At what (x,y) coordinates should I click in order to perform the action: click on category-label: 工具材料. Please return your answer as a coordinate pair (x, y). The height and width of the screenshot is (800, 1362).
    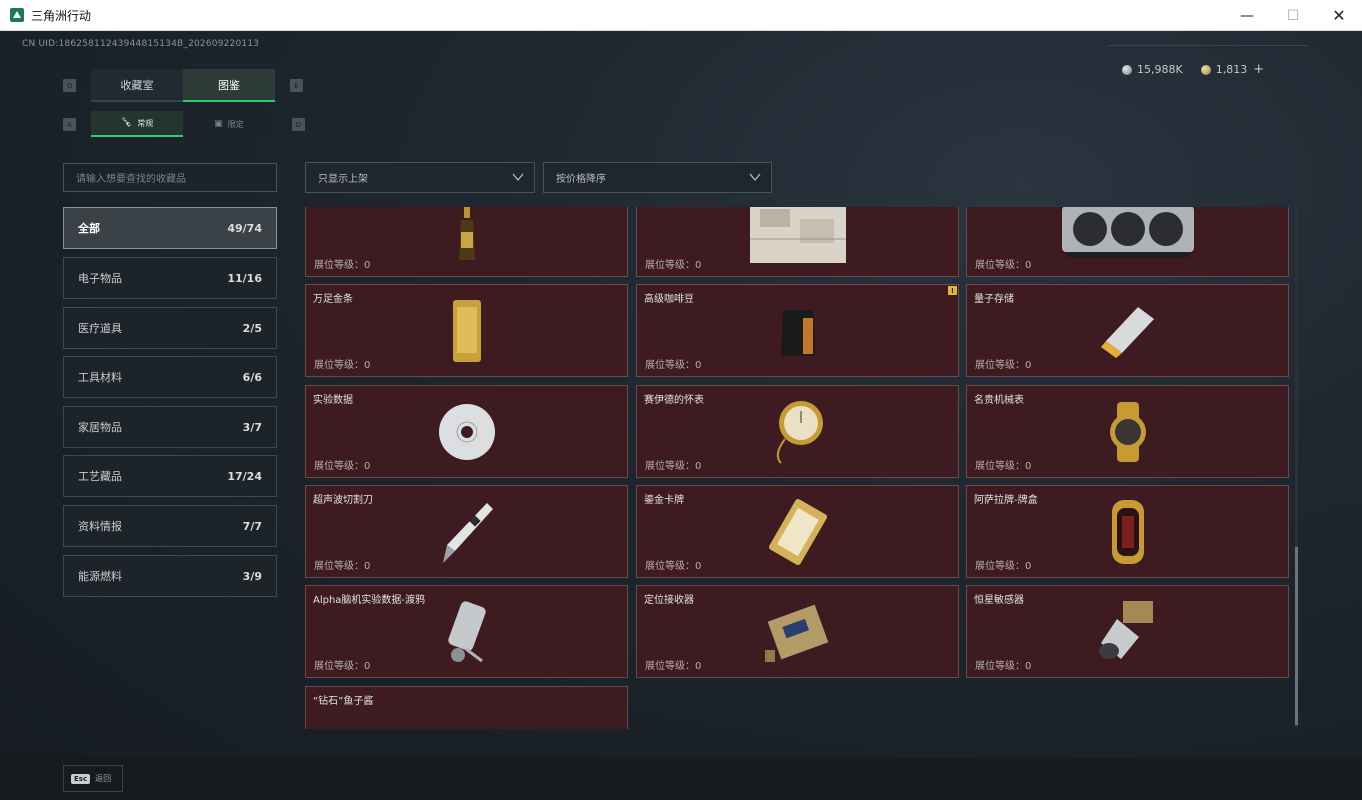
    Looking at the image, I should click on (100, 377).